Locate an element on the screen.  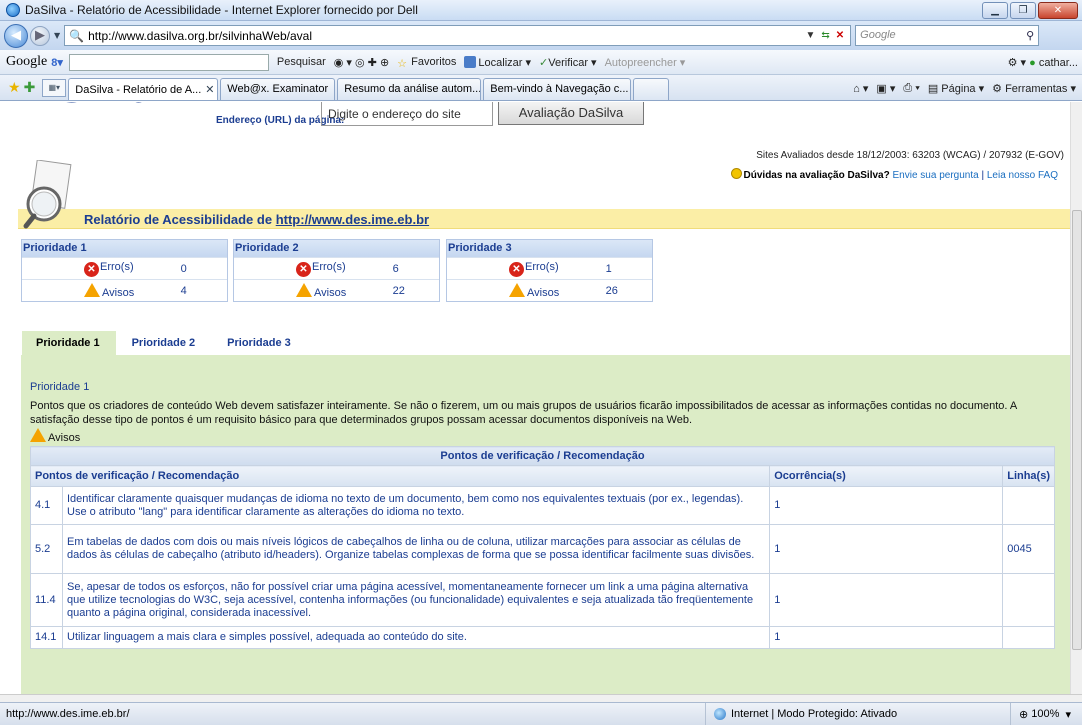
occurrences-cell: 1 is located at coordinates (886, 600).